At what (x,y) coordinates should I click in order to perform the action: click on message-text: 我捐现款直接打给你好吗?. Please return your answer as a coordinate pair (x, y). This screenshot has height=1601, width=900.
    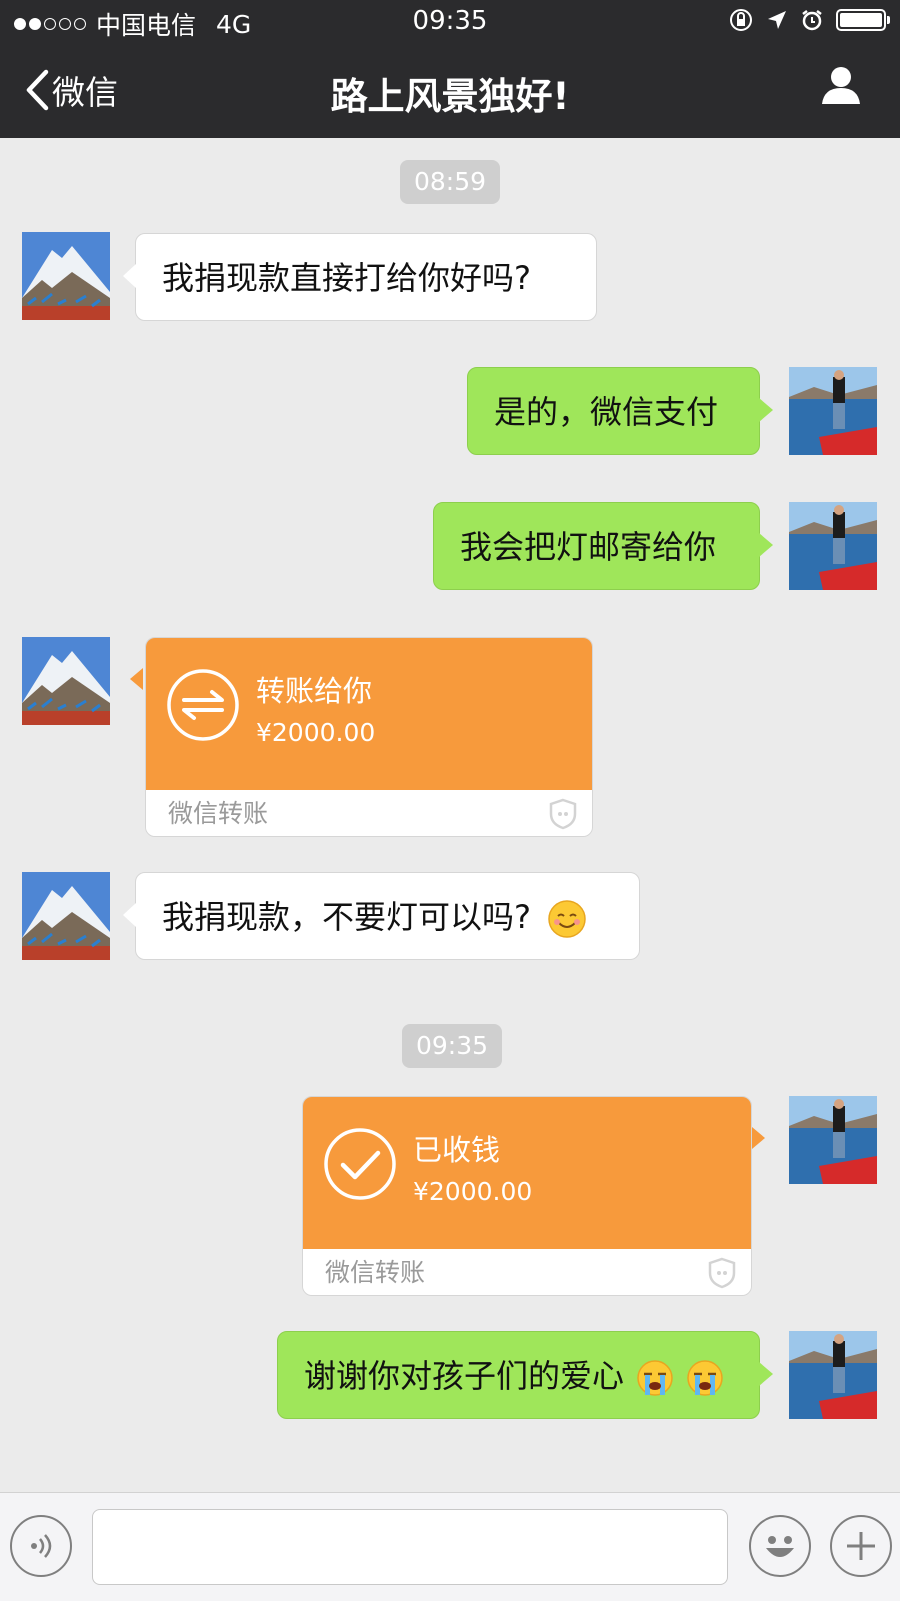
    Looking at the image, I should click on (346, 278).